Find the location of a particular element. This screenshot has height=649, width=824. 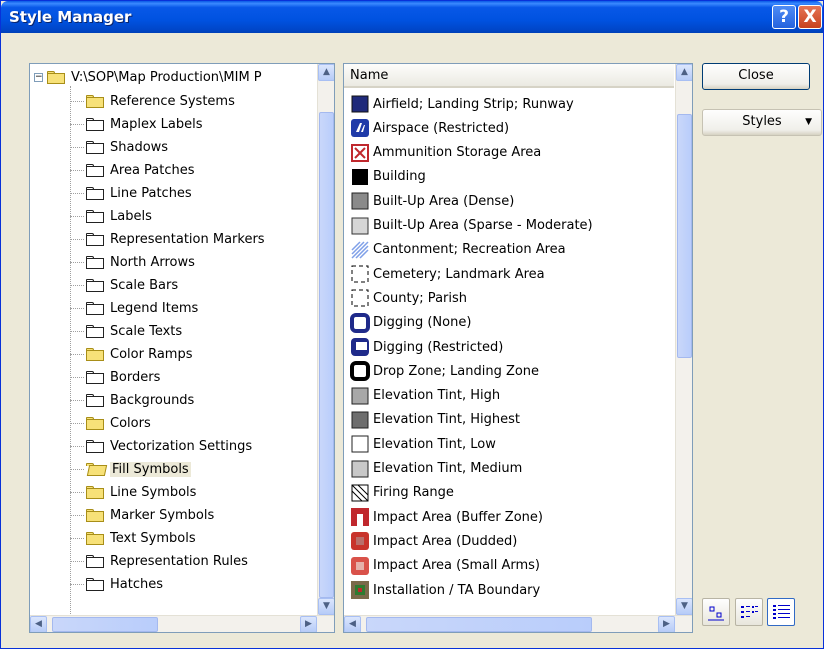

list-item: Drop Zone; Landing Zone is located at coordinates (444, 371).